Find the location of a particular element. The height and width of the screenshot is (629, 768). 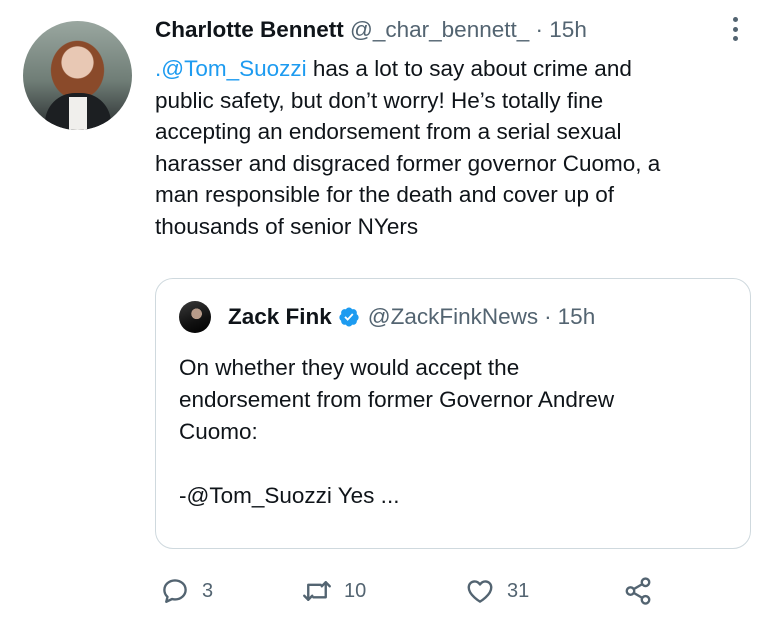

quoted-tweet-header: Zack Fink @ZackFinkNews · 15h is located at coordinates (411, 317).